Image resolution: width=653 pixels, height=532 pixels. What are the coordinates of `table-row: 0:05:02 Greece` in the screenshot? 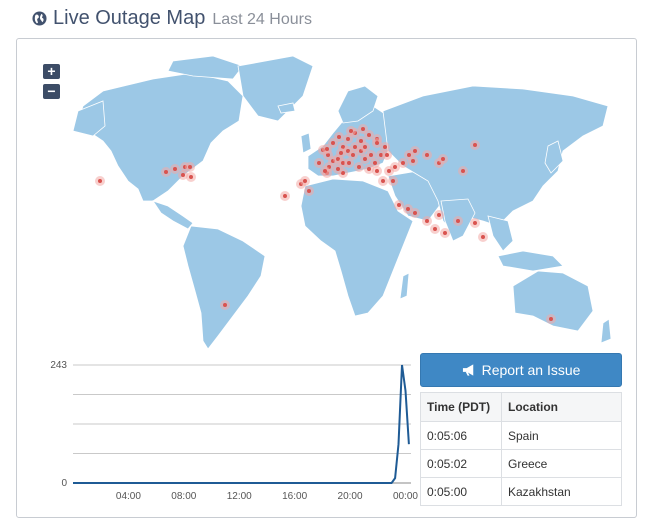 It's located at (521, 463).